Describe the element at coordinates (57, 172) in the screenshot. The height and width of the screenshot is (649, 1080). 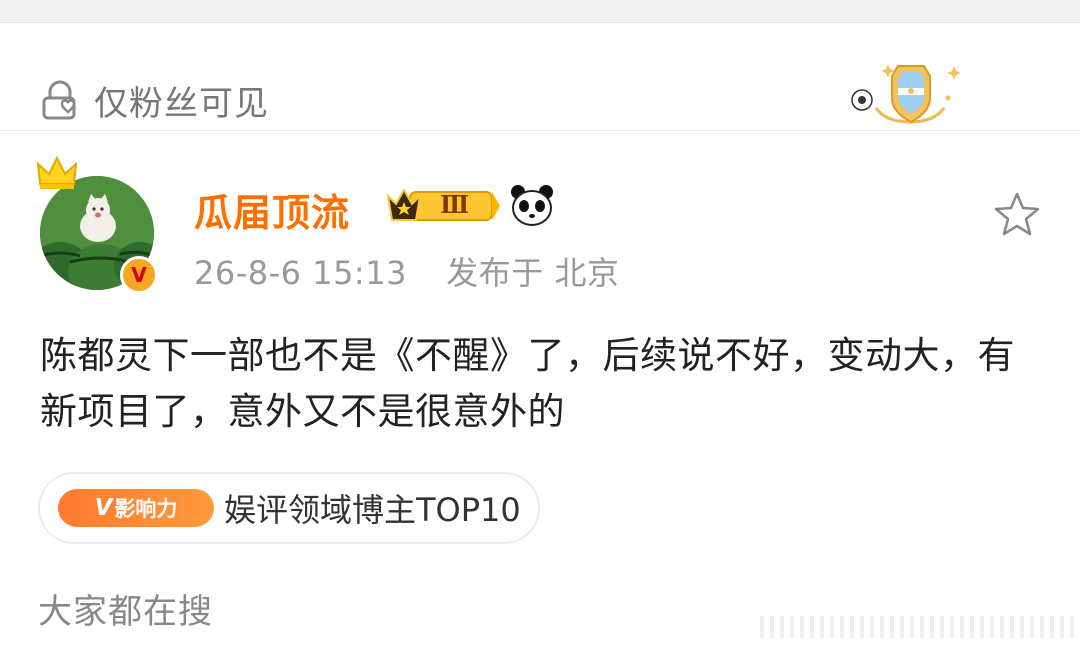
I see `crown-icon` at that location.